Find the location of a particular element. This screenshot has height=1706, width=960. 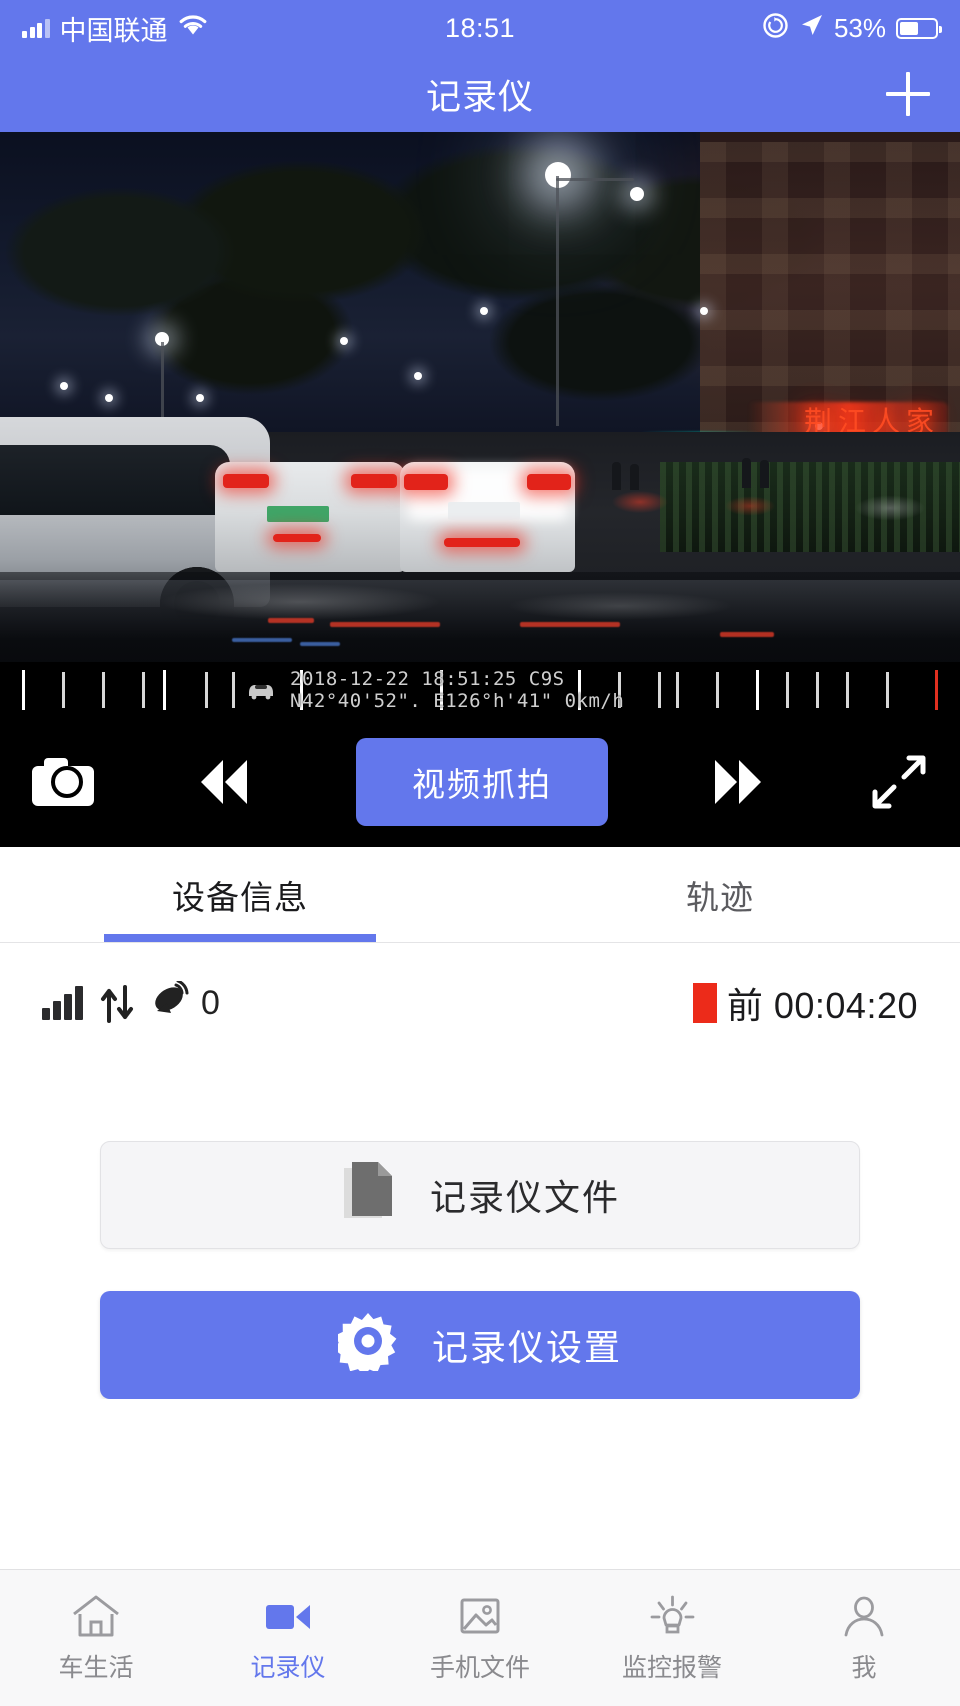

dashcam-files-button: 记录仪文件 is located at coordinates (480, 1195).